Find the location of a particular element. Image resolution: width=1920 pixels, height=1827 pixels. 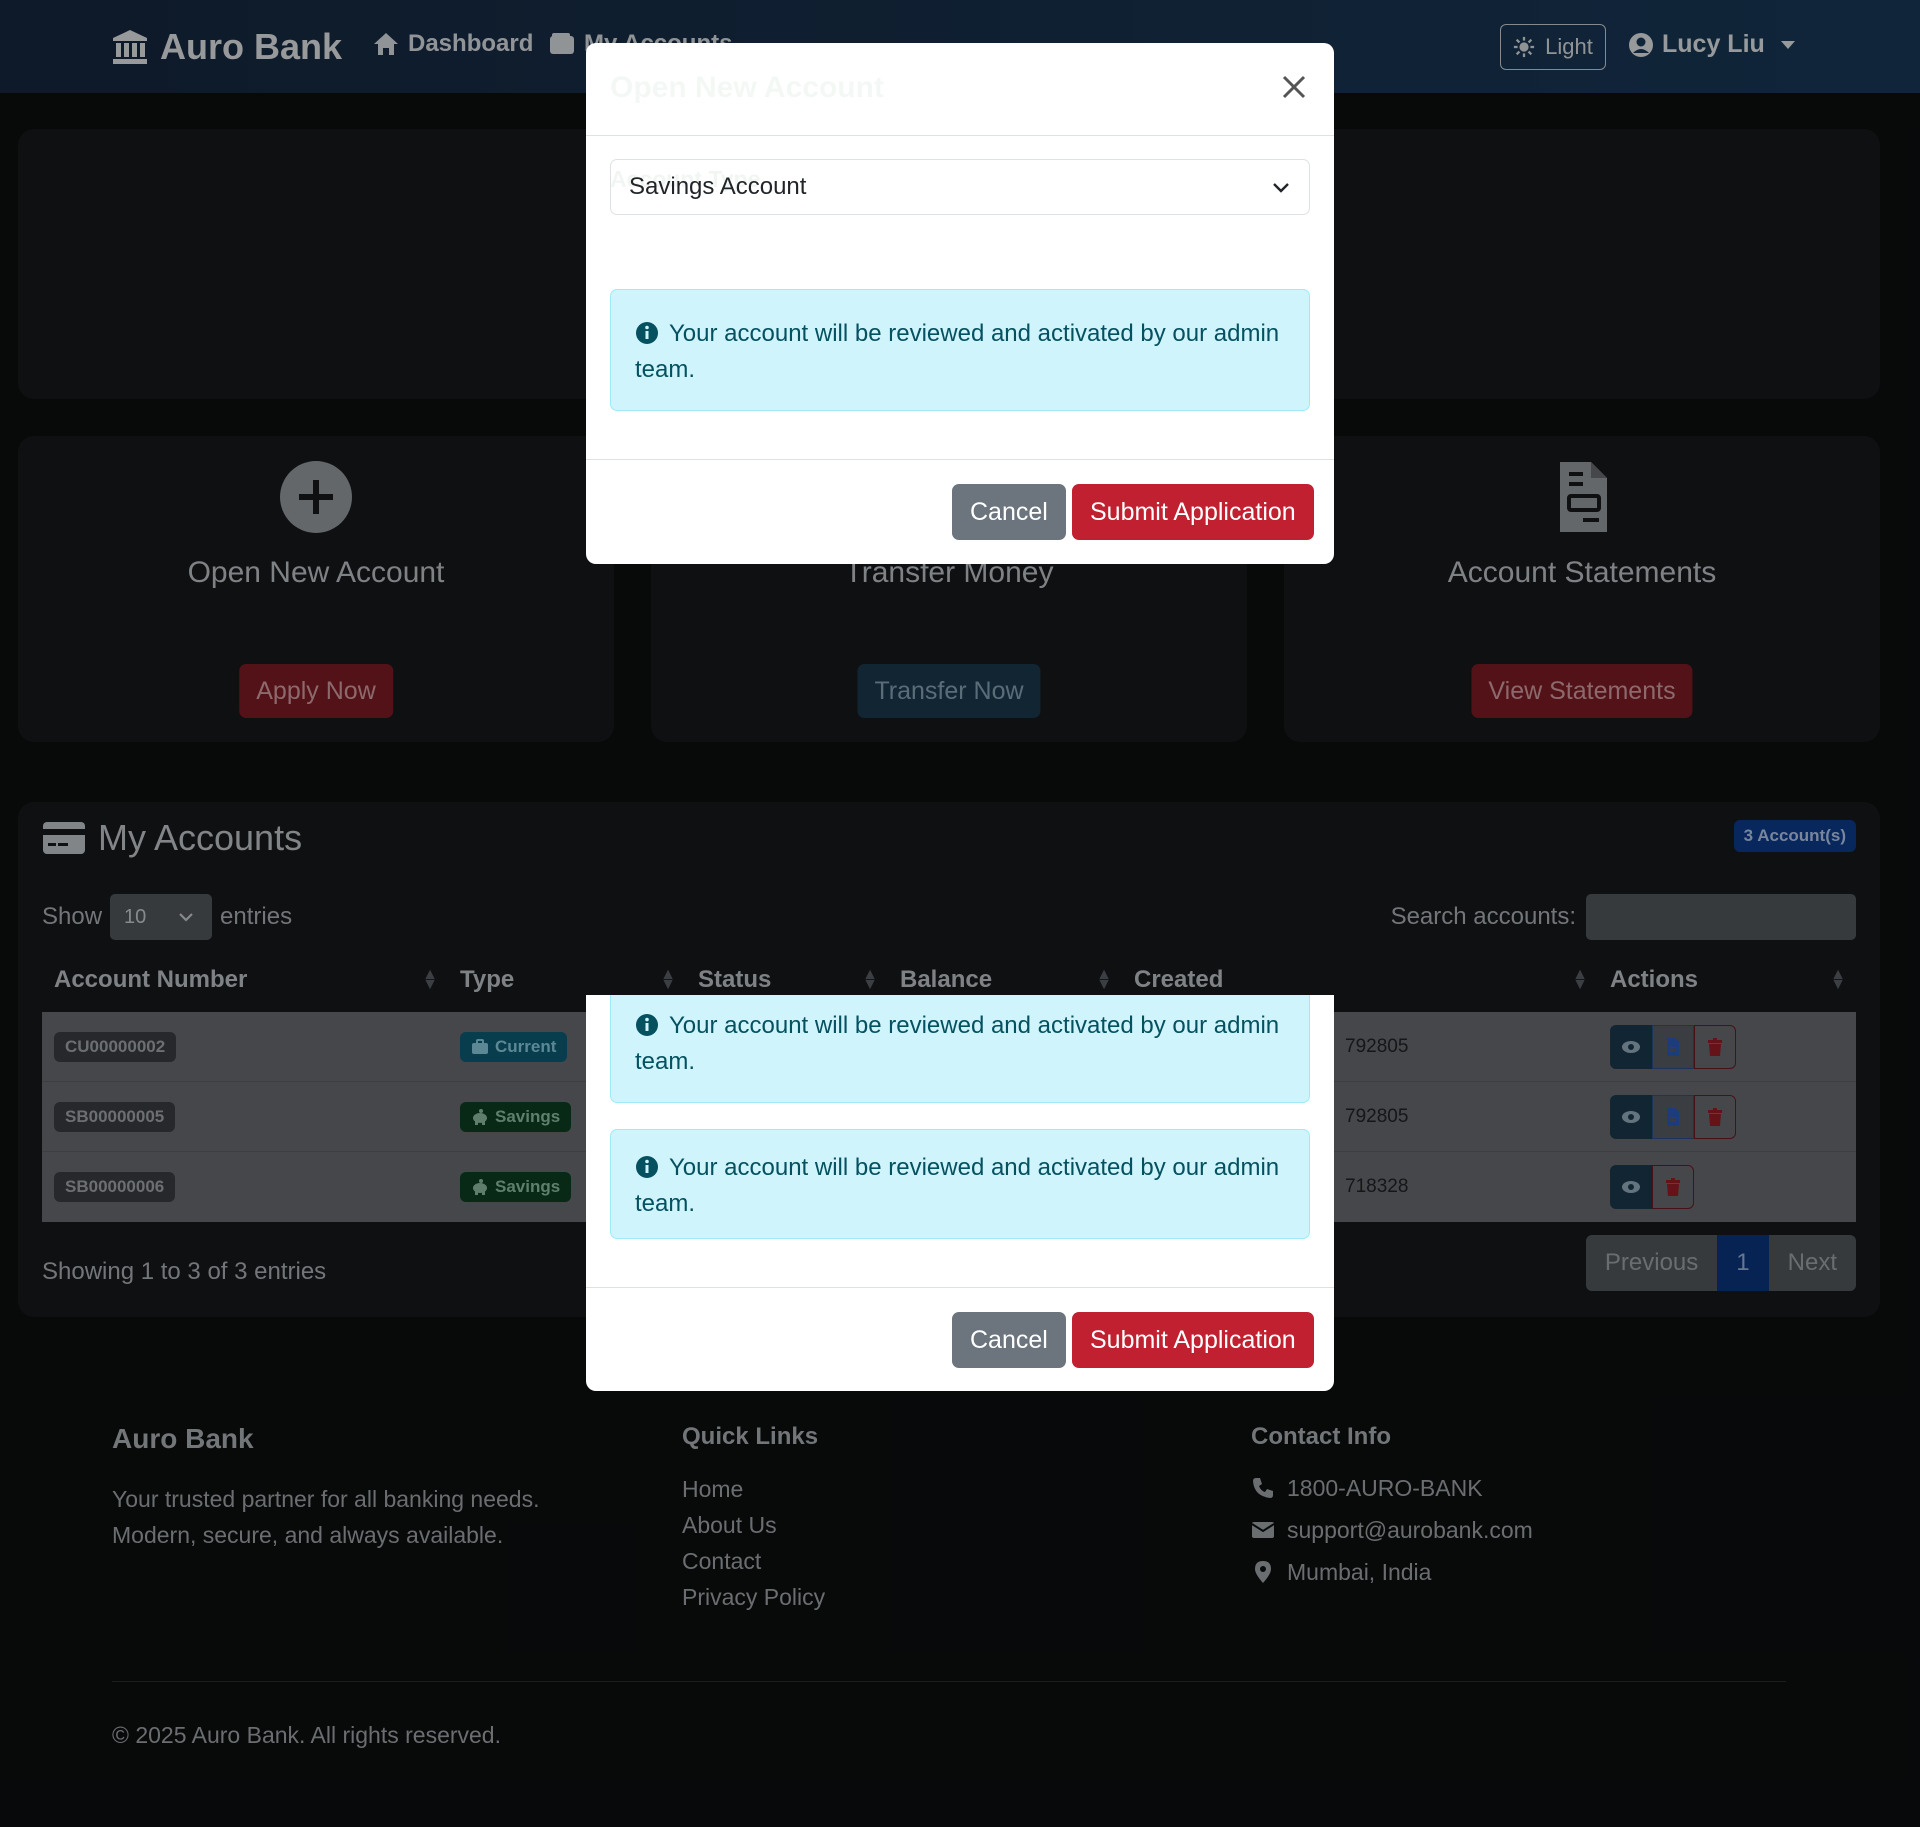

chevron-down-icon is located at coordinates (1281, 188).